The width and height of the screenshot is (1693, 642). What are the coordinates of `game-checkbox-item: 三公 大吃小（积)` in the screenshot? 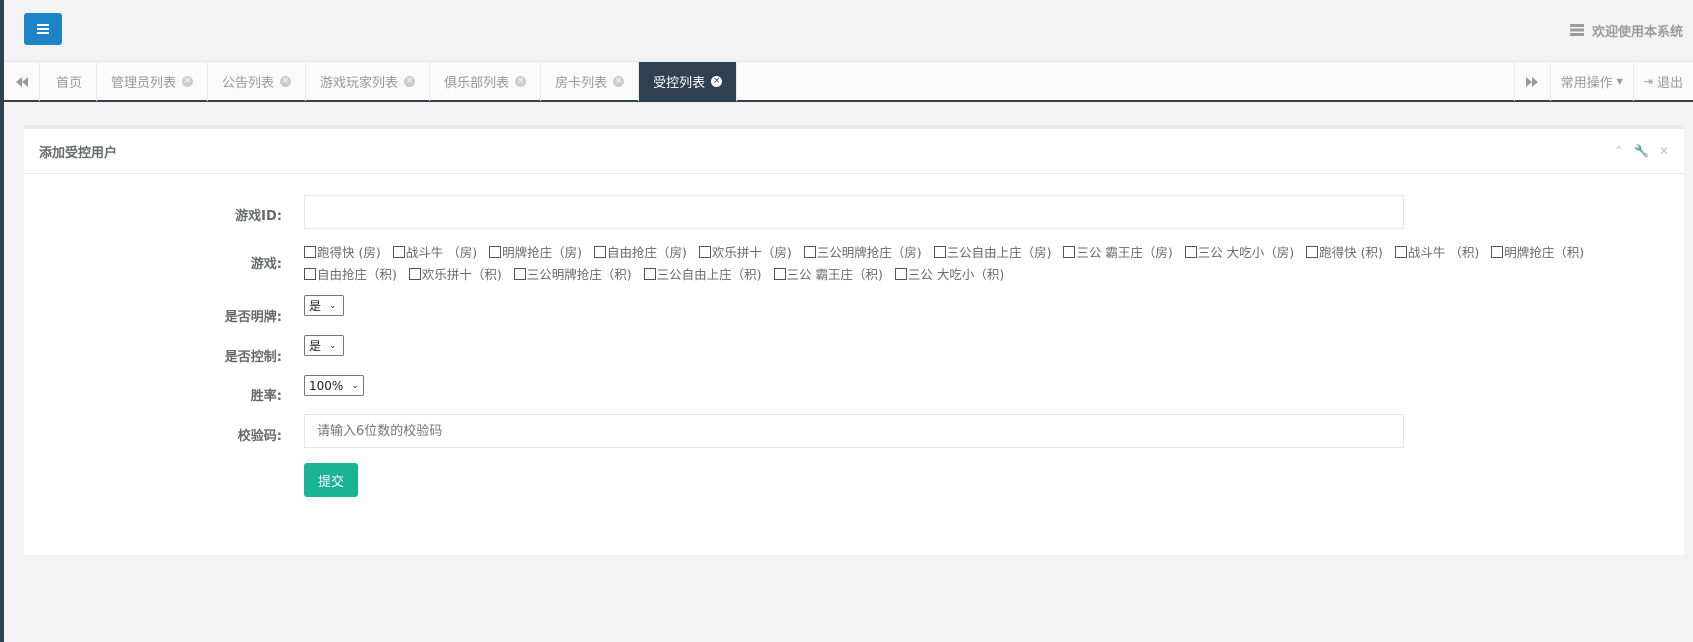 It's located at (949, 274).